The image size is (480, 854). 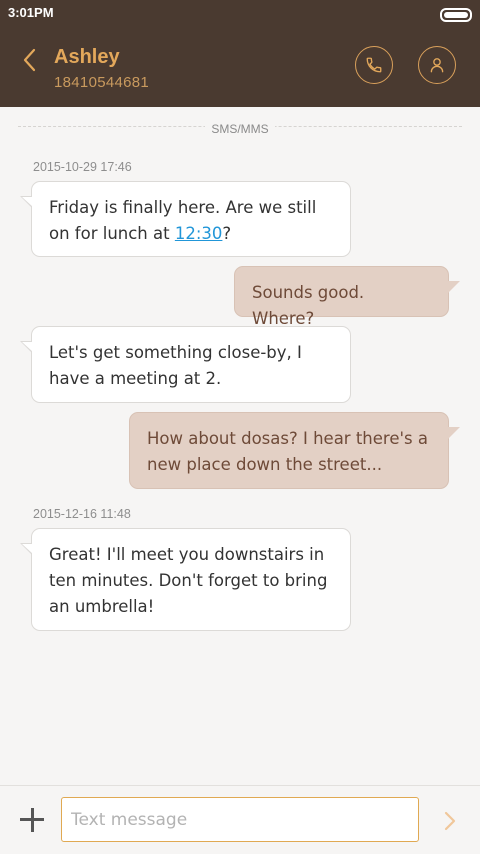 I want to click on message-bubble-outgoing: Sounds good. Where?, so click(x=347, y=297).